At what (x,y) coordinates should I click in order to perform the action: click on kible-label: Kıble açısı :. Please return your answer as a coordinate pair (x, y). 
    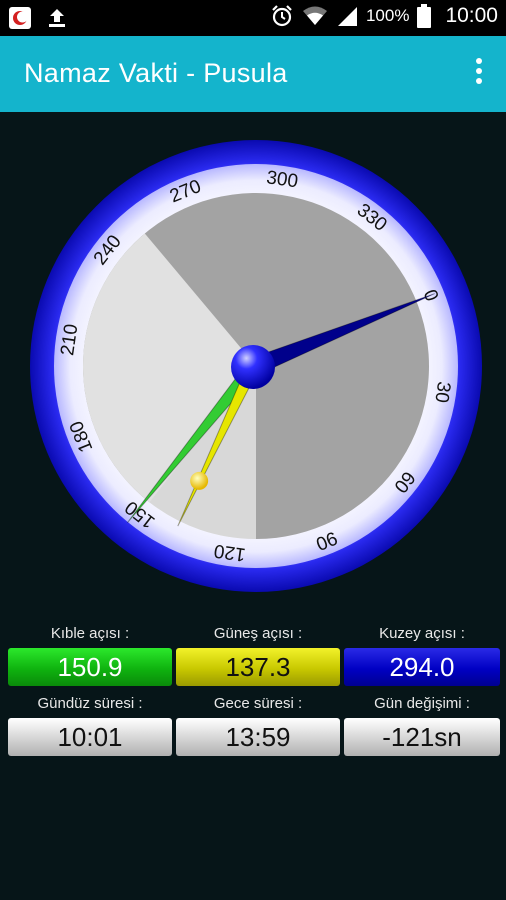
    Looking at the image, I should click on (90, 633).